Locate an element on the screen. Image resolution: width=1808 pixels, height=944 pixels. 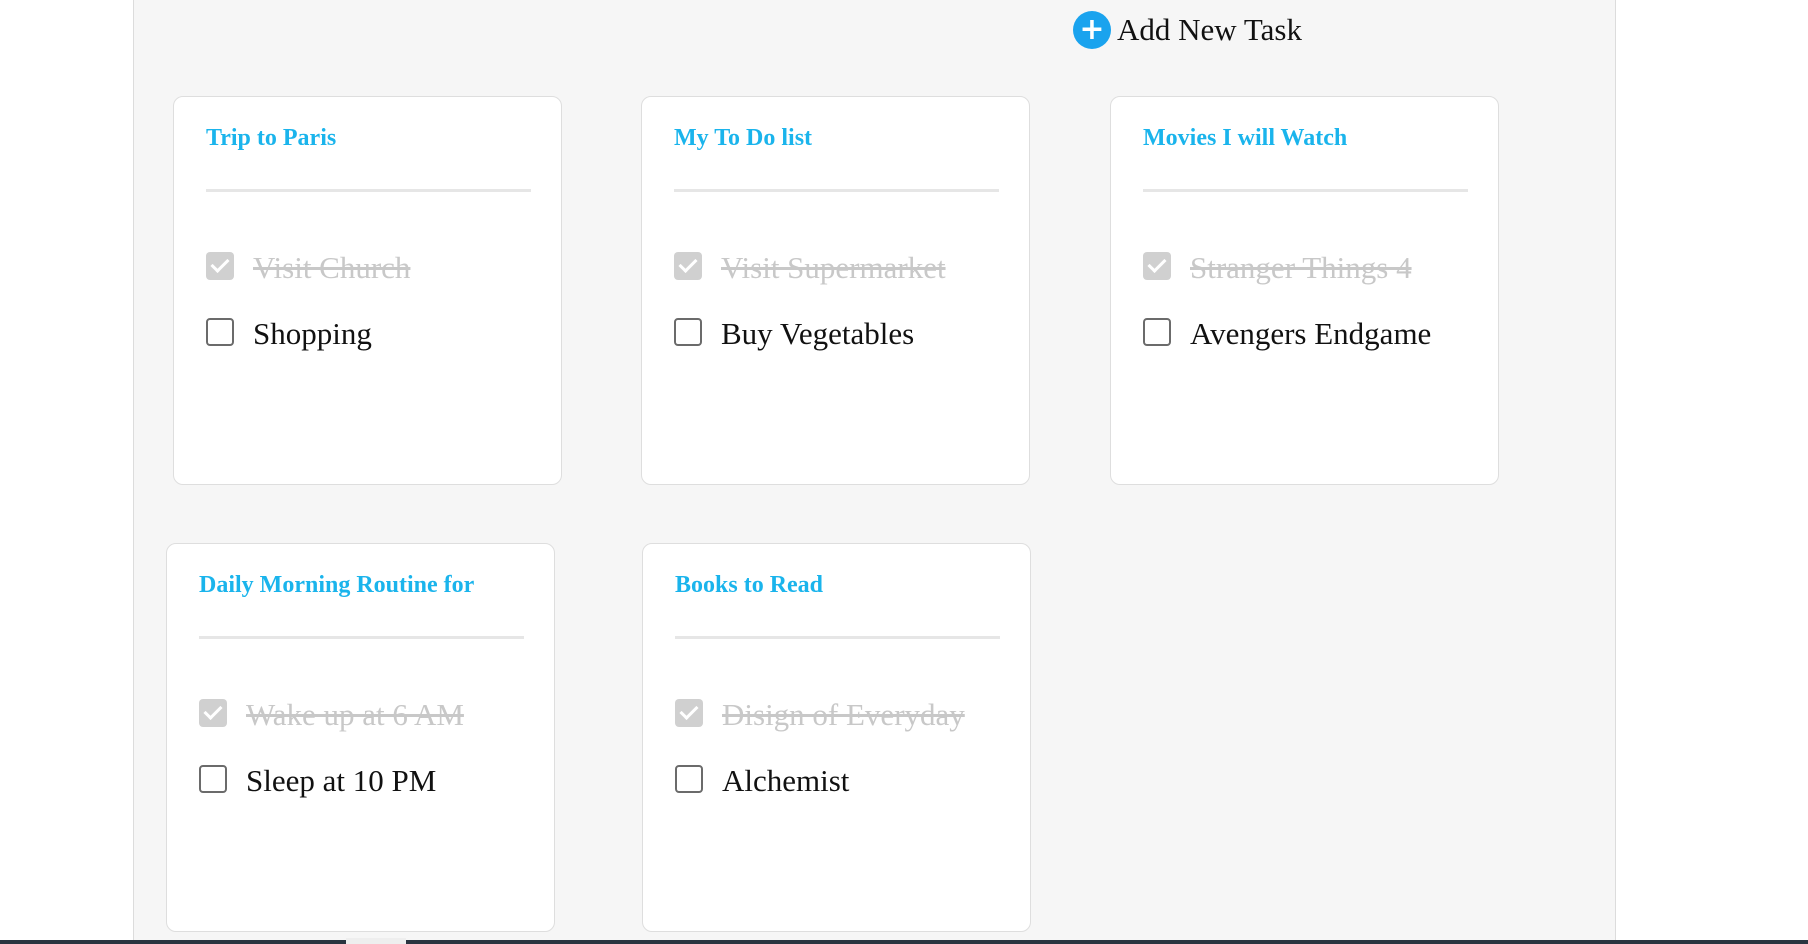
task-label: Buy Vegetables is located at coordinates (818, 333).